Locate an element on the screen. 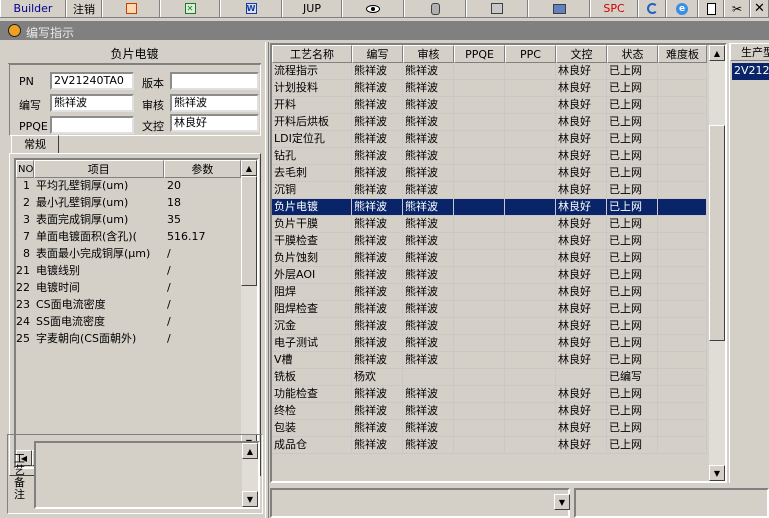 The width and height of the screenshot is (769, 518). params-row: 1 平均孔壁铜厚(um) 20 is located at coordinates (129, 186).